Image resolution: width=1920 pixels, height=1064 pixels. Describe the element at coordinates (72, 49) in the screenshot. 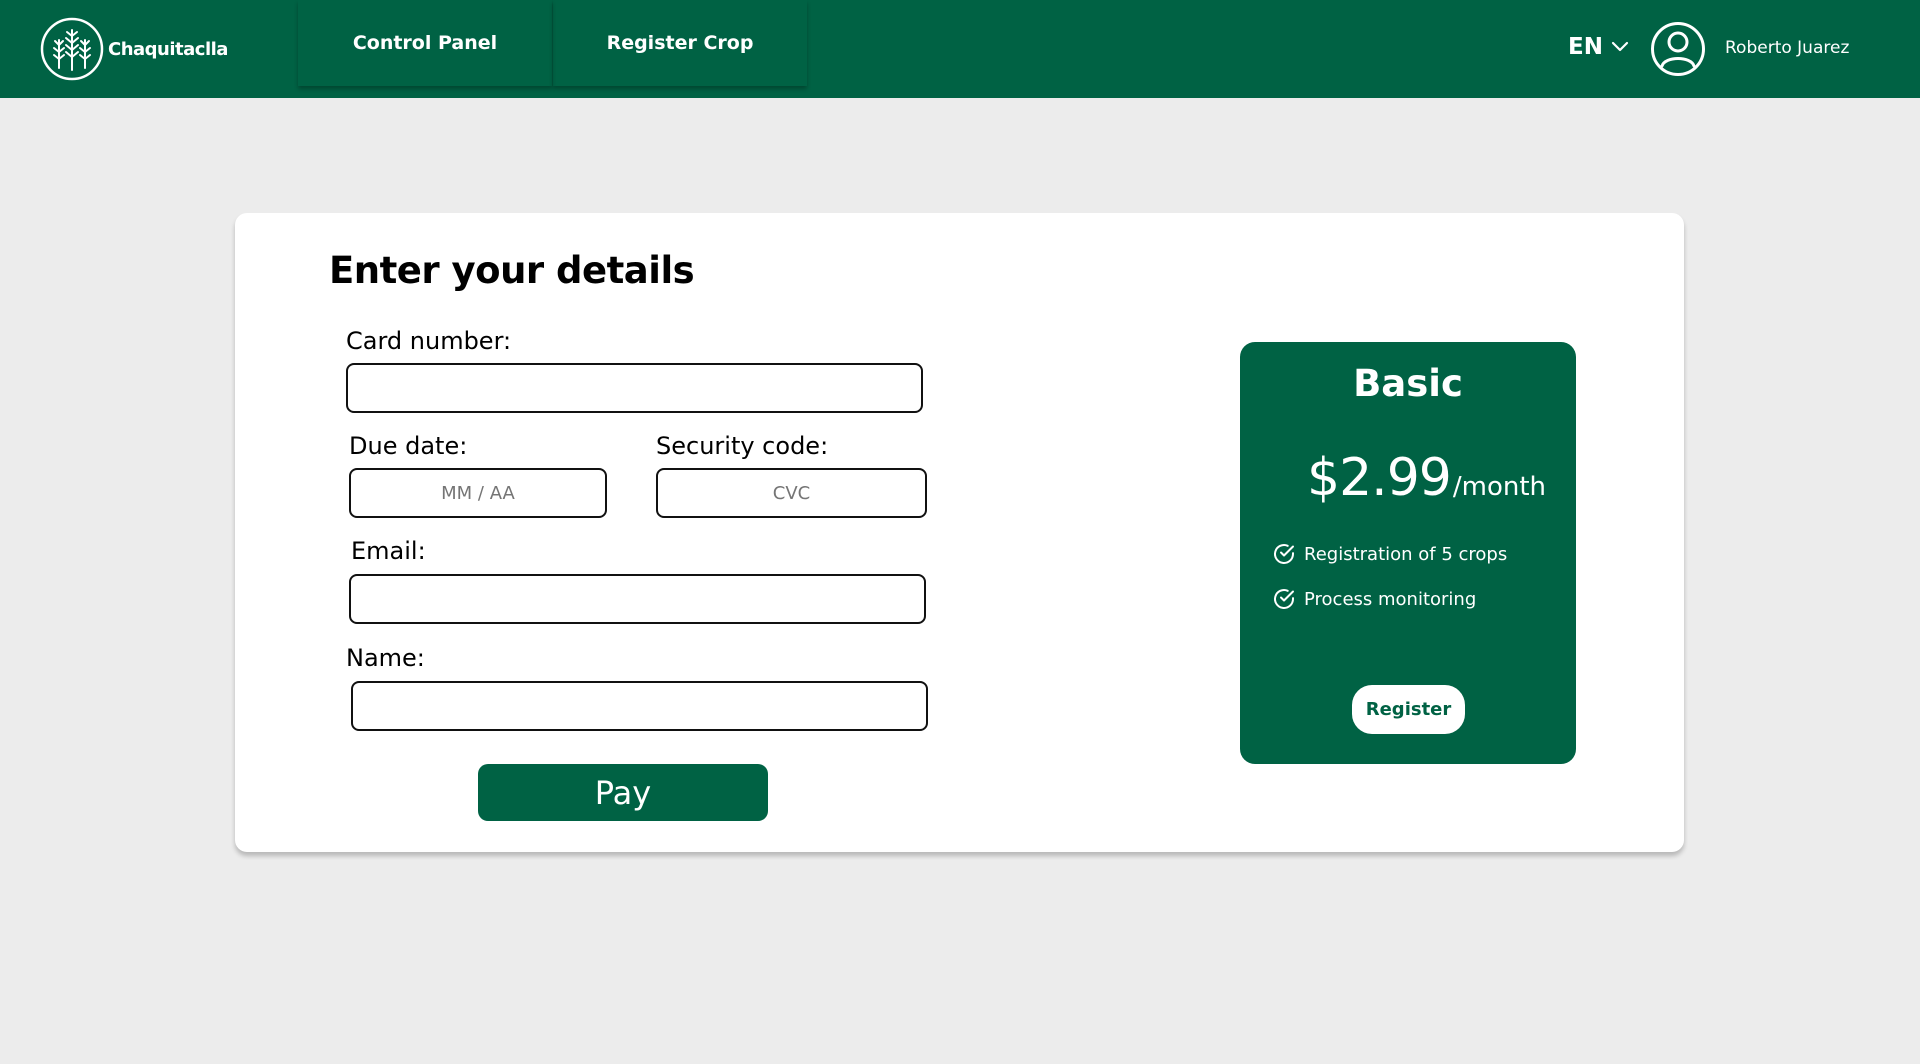

I see `wheat-logo-icon` at that location.